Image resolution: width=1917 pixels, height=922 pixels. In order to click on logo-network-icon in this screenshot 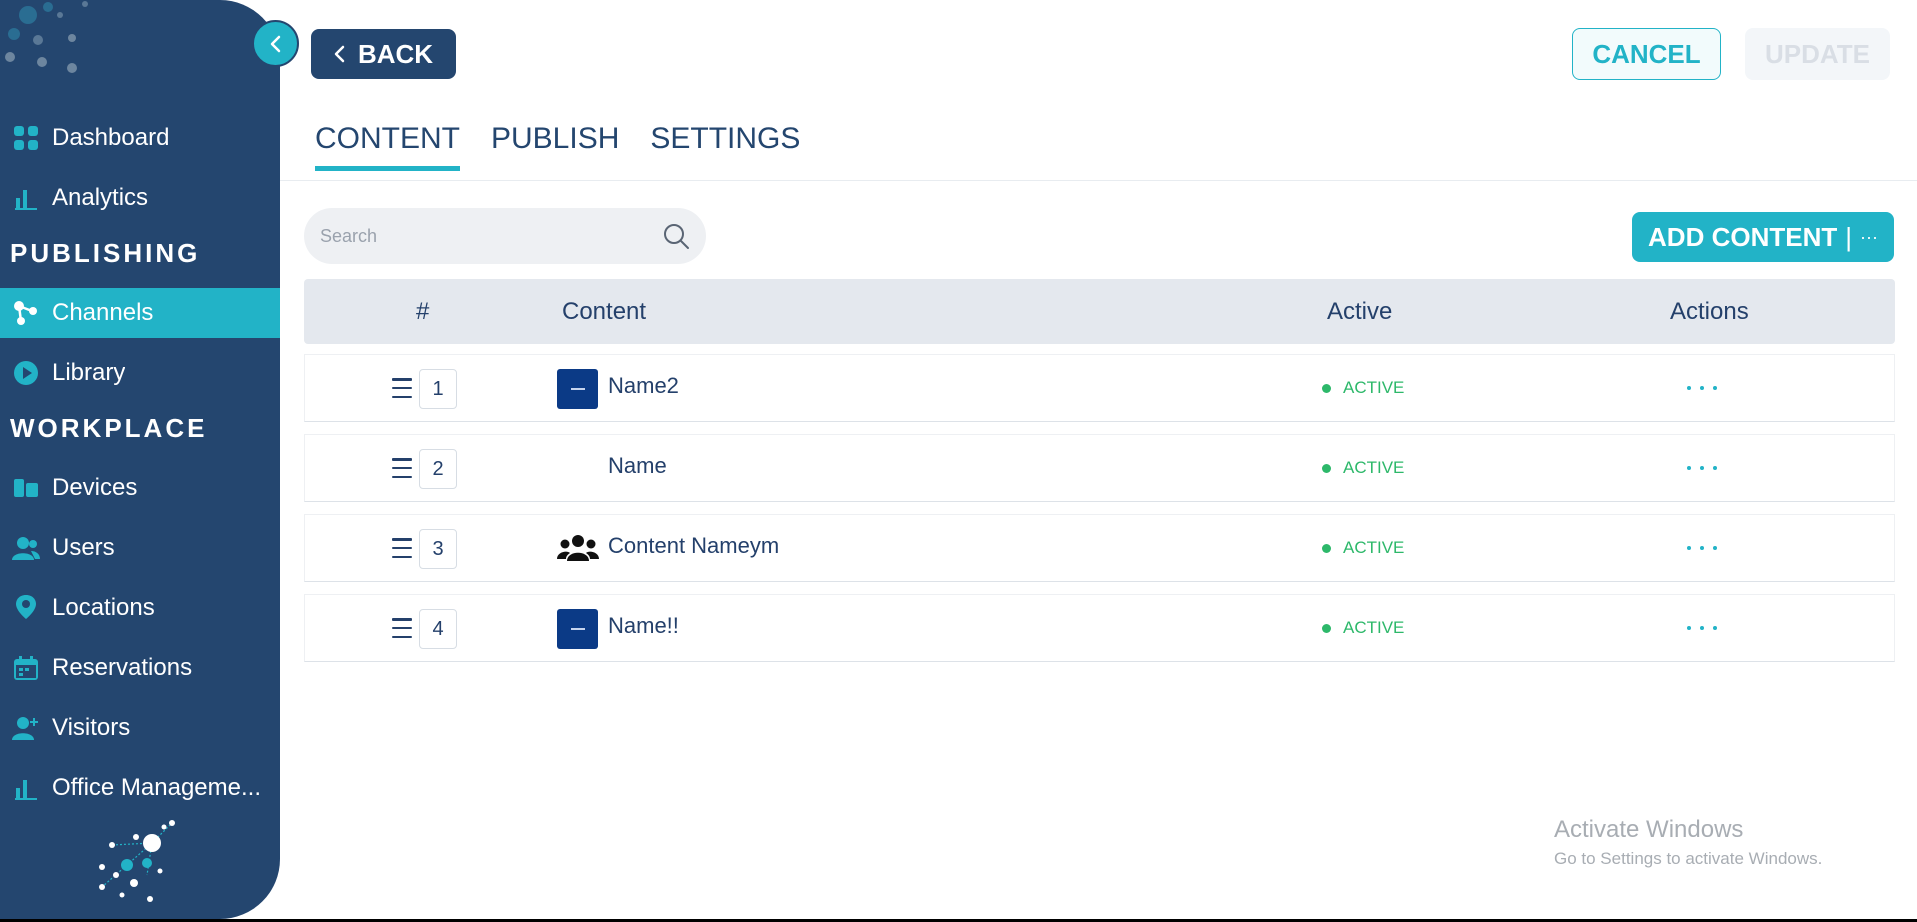, I will do `click(137, 861)`.